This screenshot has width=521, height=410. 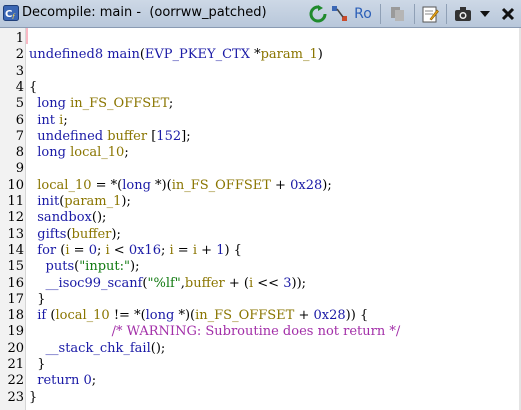 I want to click on code-token: ));, so click(x=299, y=283).